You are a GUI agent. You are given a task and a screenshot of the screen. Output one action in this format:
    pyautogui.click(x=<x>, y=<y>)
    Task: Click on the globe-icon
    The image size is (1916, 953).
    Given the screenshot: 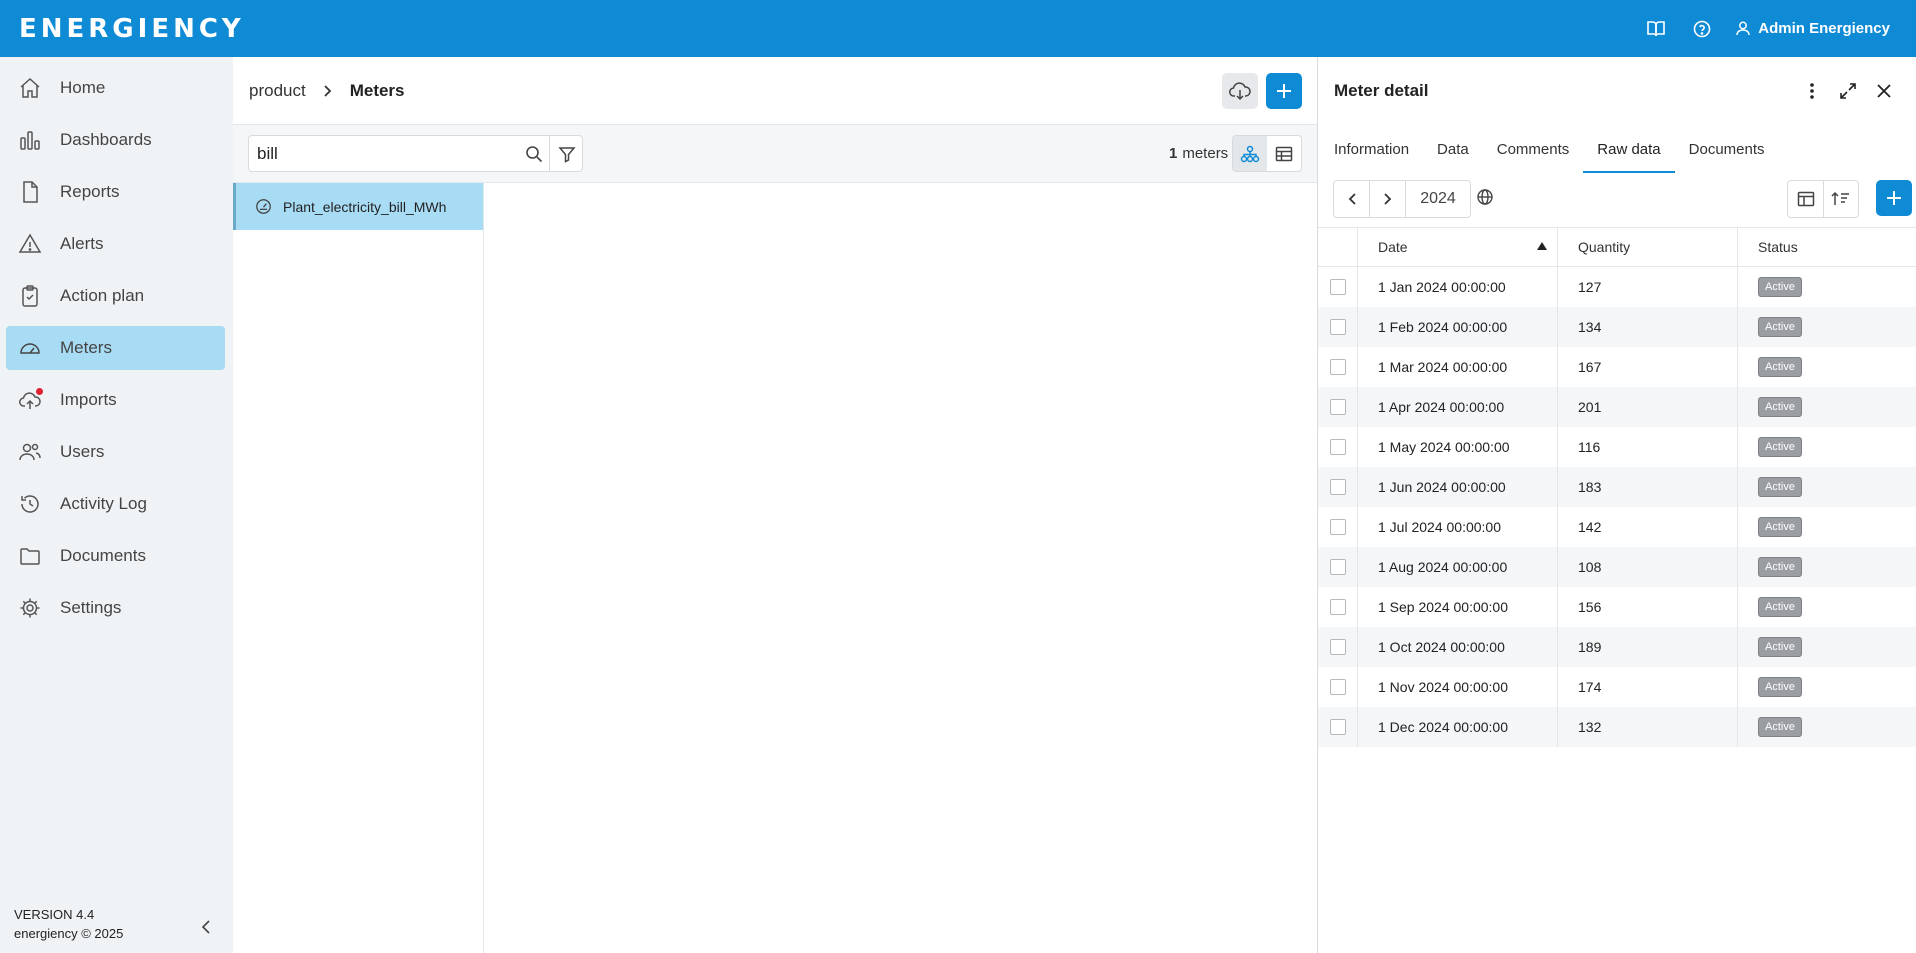 What is the action you would take?
    pyautogui.click(x=1487, y=199)
    